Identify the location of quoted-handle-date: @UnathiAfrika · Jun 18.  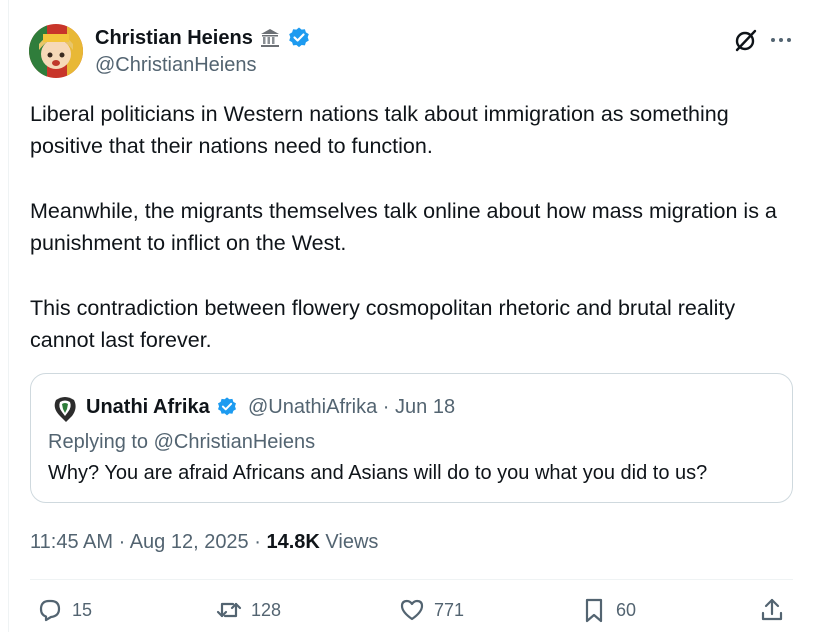
(351, 407).